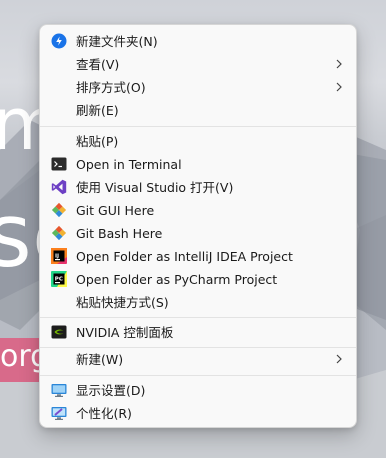  I want to click on visual-studio-icon, so click(59, 187).